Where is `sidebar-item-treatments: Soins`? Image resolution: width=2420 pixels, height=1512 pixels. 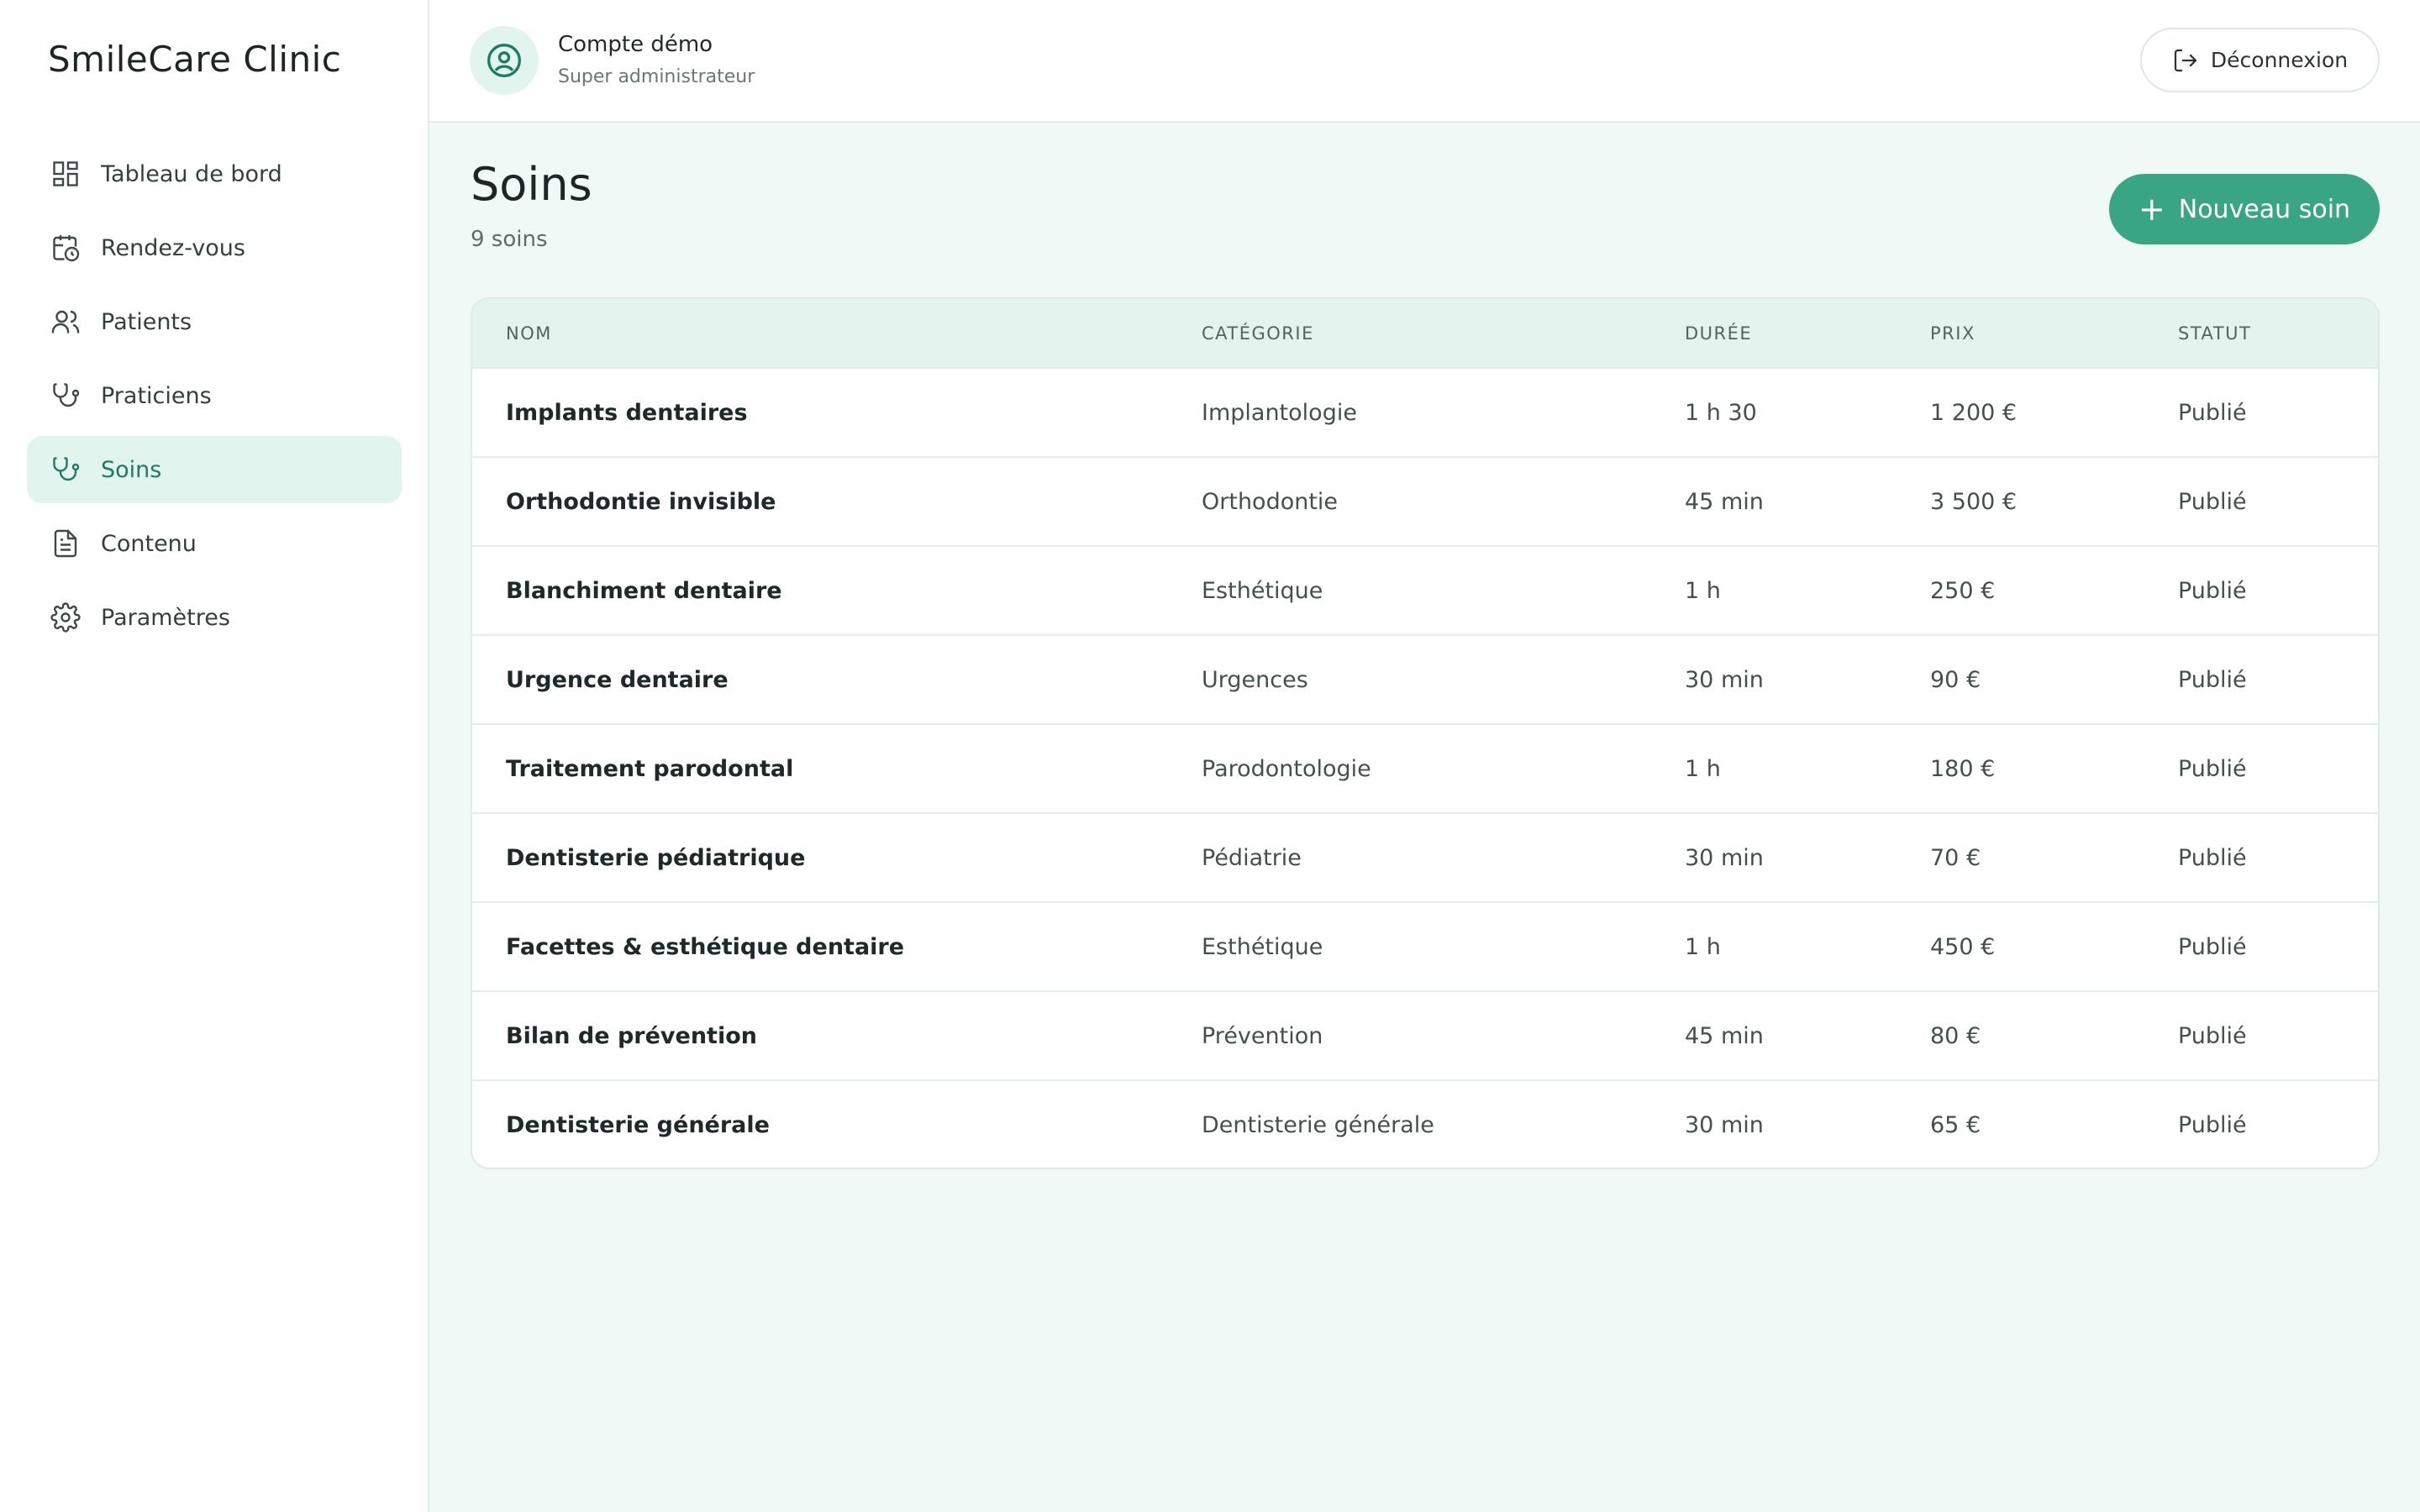
sidebar-item-treatments: Soins is located at coordinates (214, 469).